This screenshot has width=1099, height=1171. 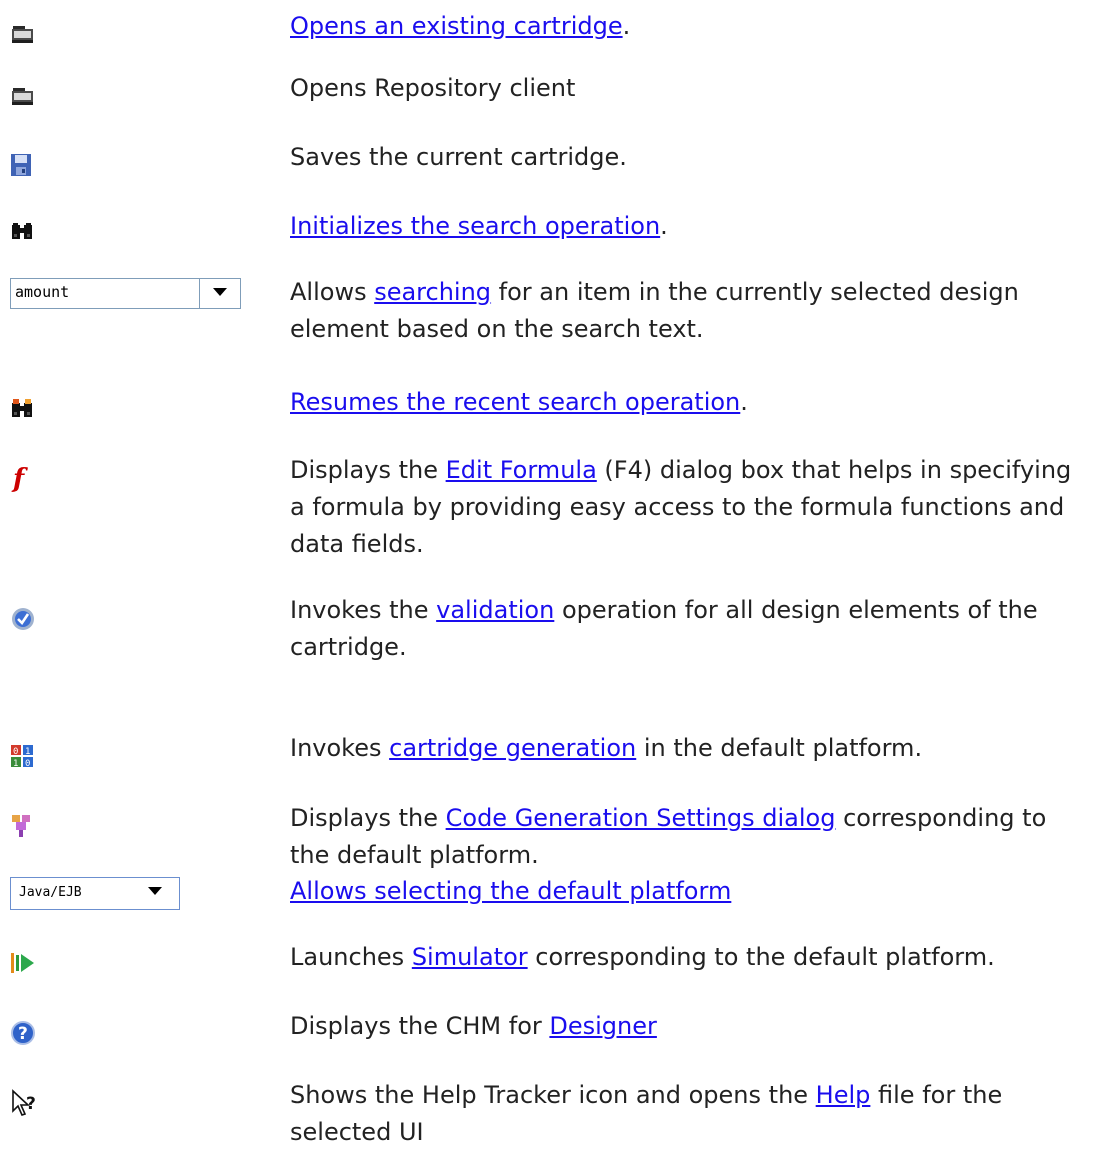 What do you see at coordinates (22, 234) in the screenshot?
I see `binoculars-icon` at bounding box center [22, 234].